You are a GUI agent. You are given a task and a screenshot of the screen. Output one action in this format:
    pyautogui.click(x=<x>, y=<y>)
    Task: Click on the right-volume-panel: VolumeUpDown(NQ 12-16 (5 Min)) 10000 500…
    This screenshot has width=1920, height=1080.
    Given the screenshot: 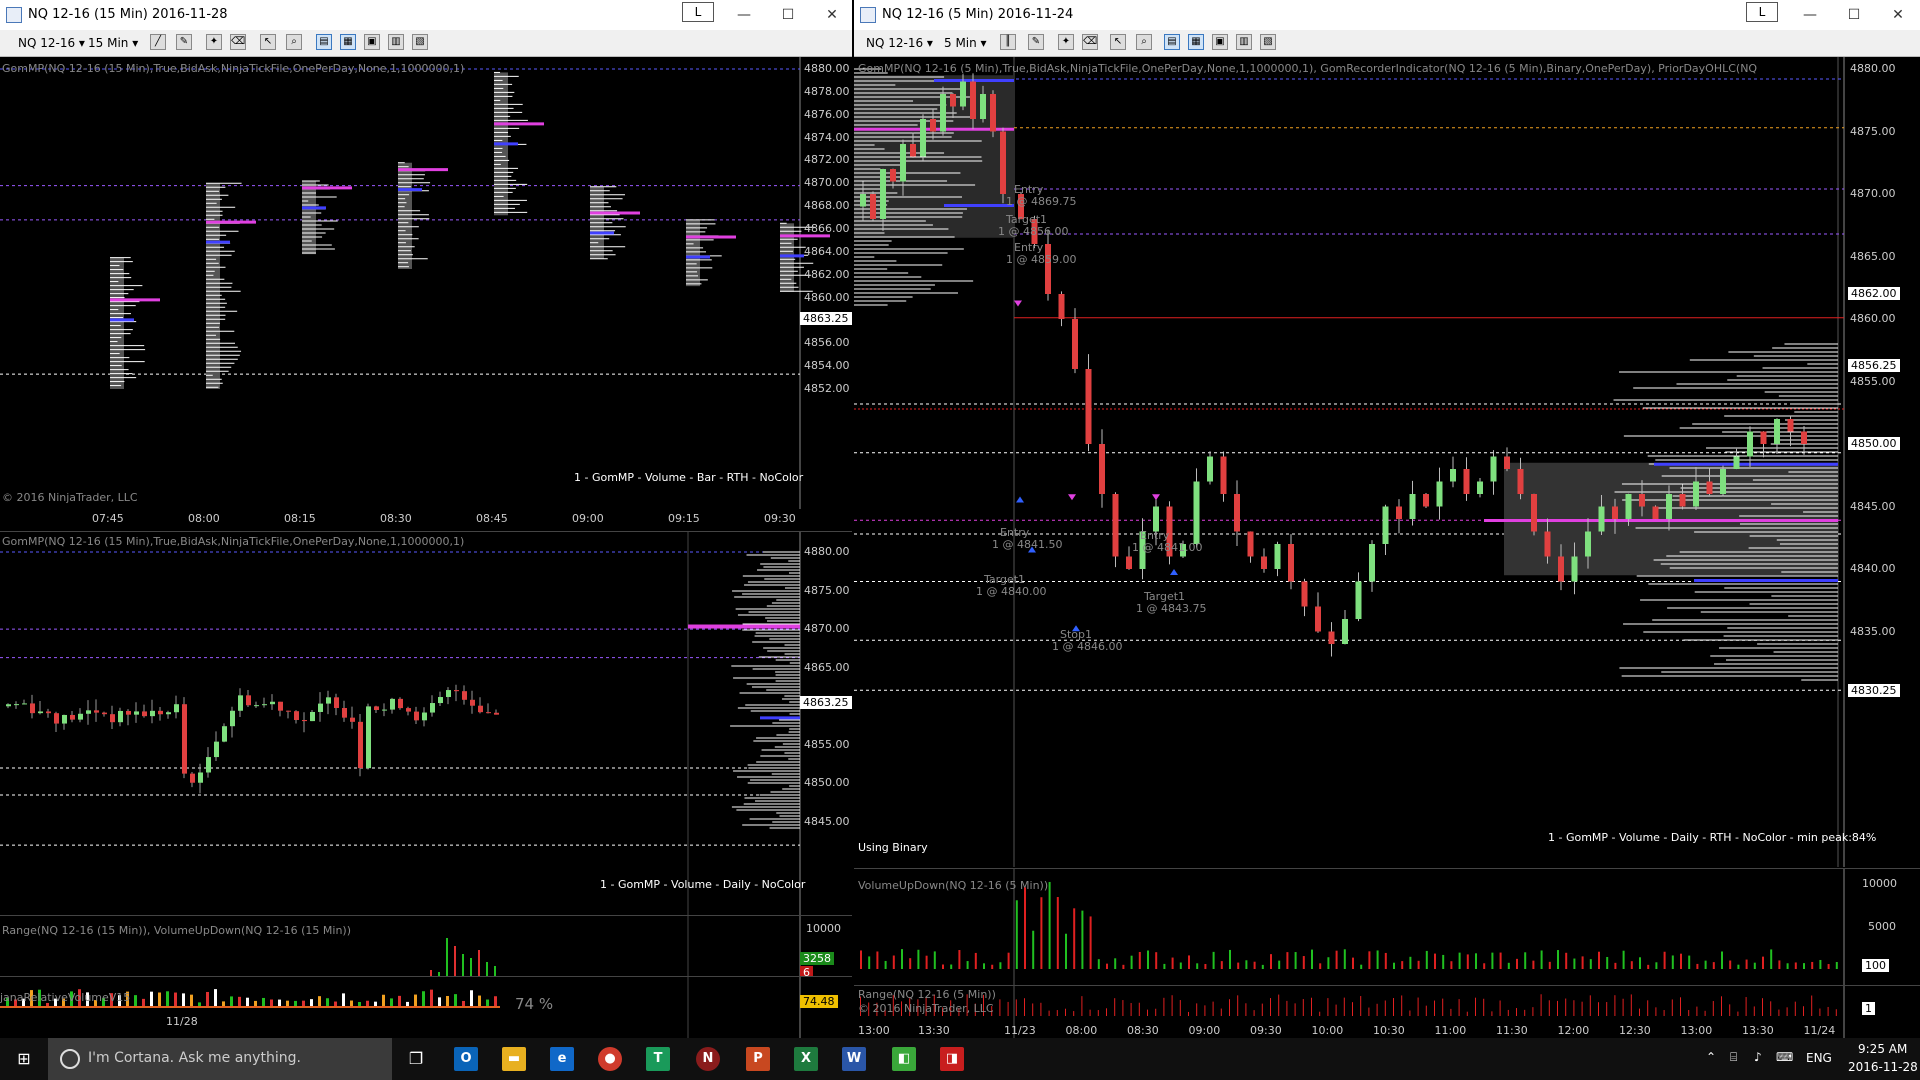 What is the action you would take?
    pyautogui.click(x=1387, y=926)
    